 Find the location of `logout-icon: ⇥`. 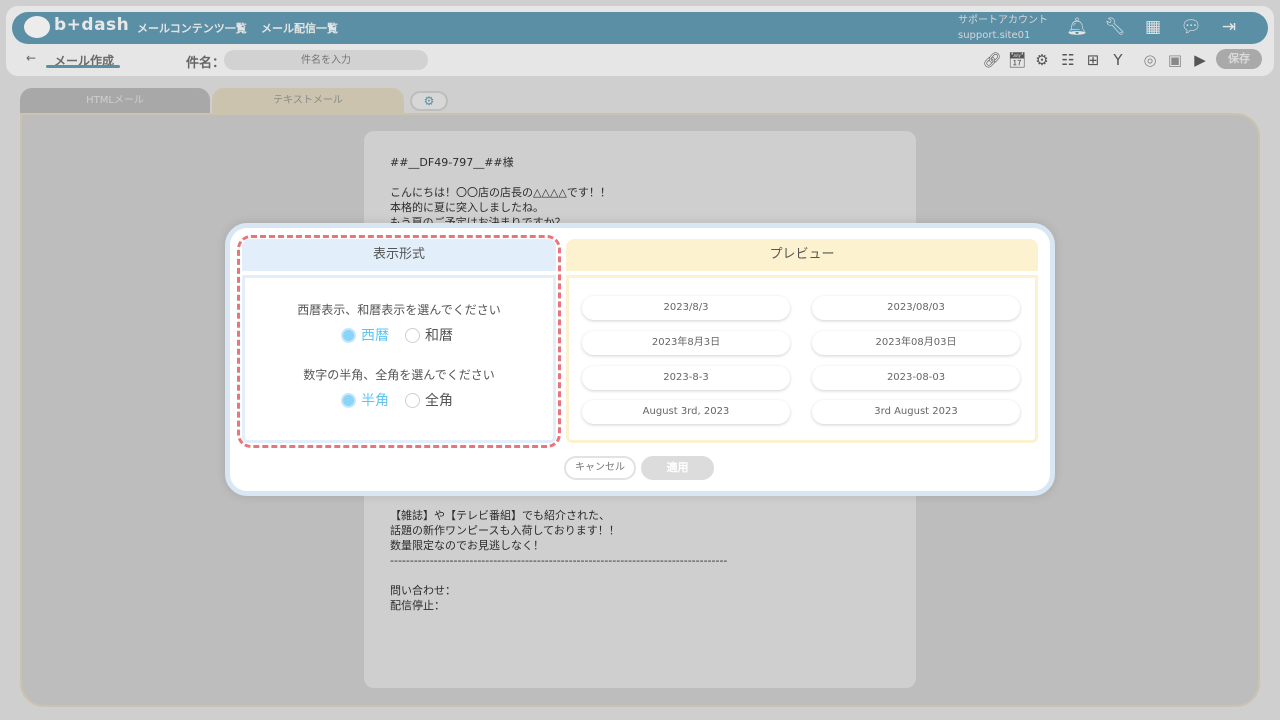

logout-icon: ⇥ is located at coordinates (1229, 27).